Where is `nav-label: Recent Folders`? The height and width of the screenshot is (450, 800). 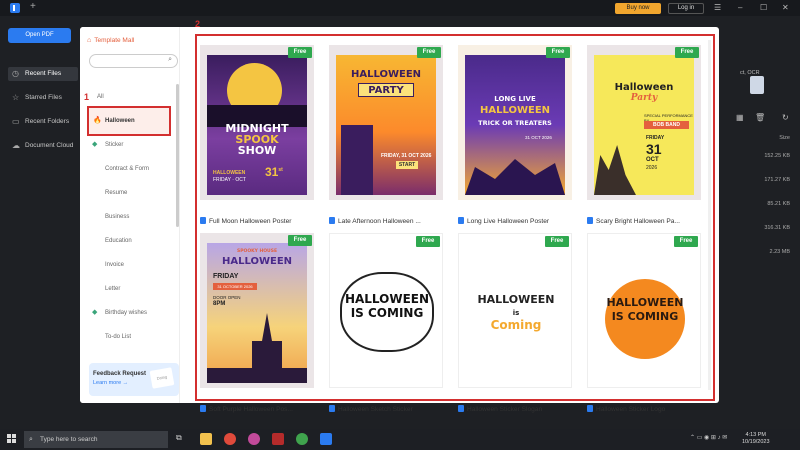 nav-label: Recent Folders is located at coordinates (47, 121).